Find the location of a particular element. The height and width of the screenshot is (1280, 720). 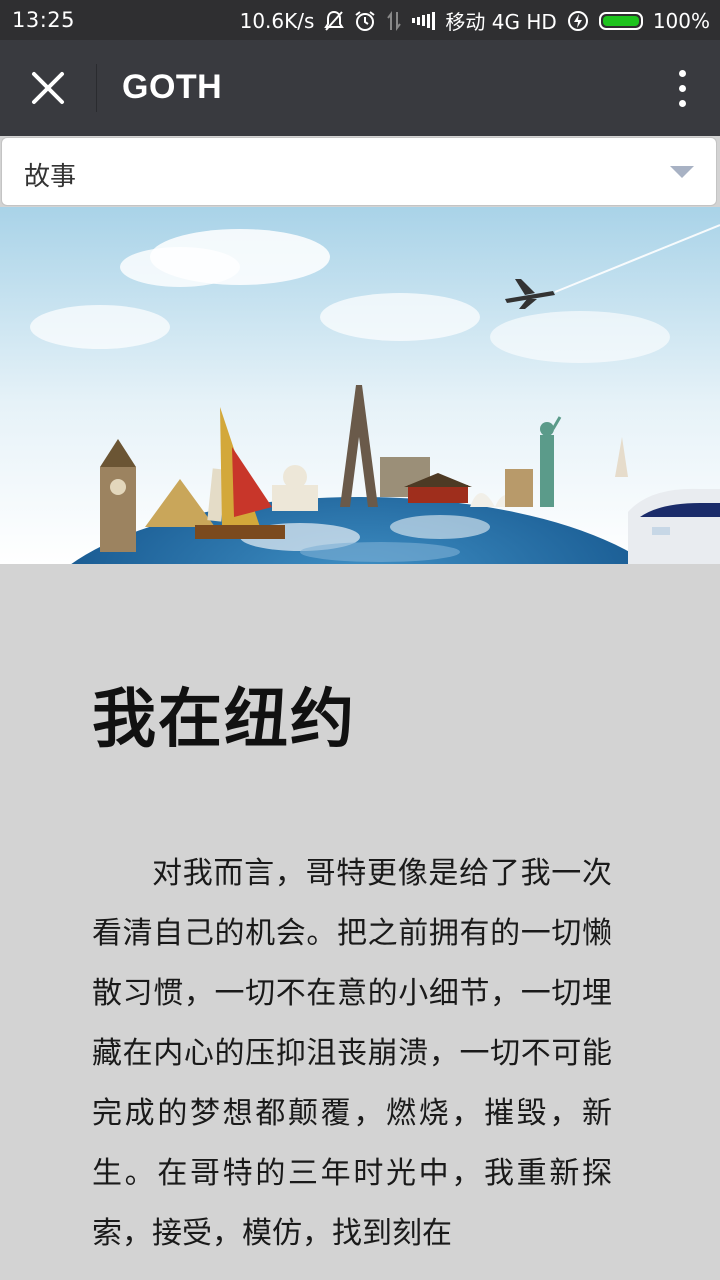

category-dropdown: 故事 is located at coordinates (359, 171).